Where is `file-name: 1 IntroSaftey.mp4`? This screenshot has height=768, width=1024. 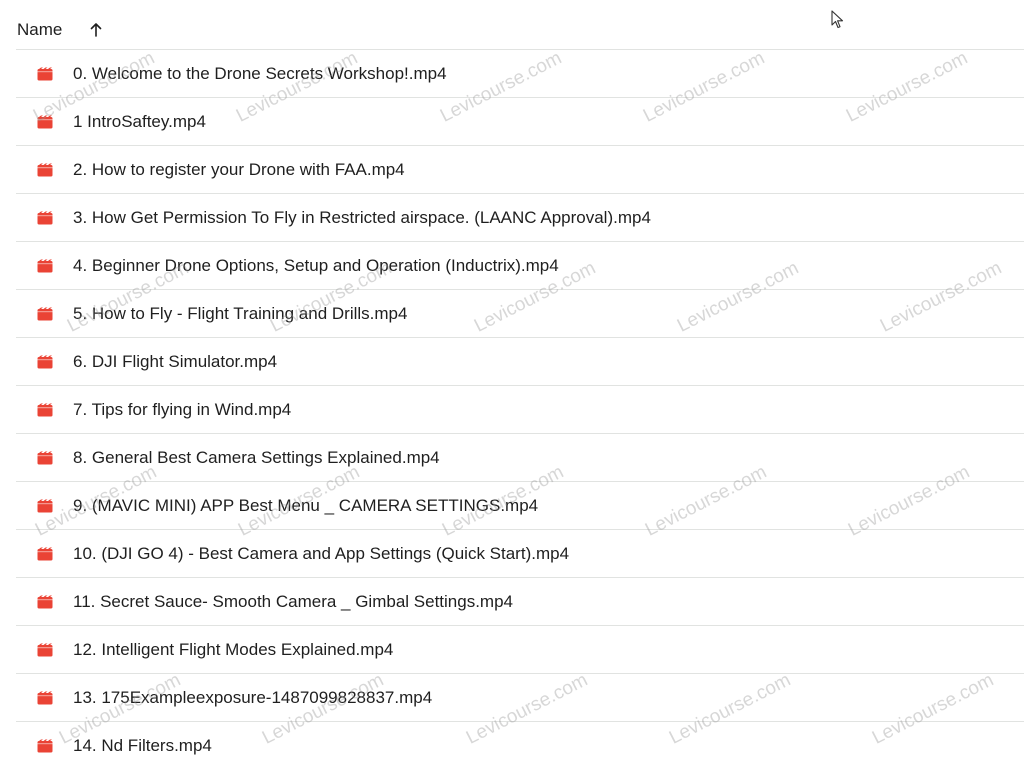 file-name: 1 IntroSaftey.mp4 is located at coordinates (139, 121).